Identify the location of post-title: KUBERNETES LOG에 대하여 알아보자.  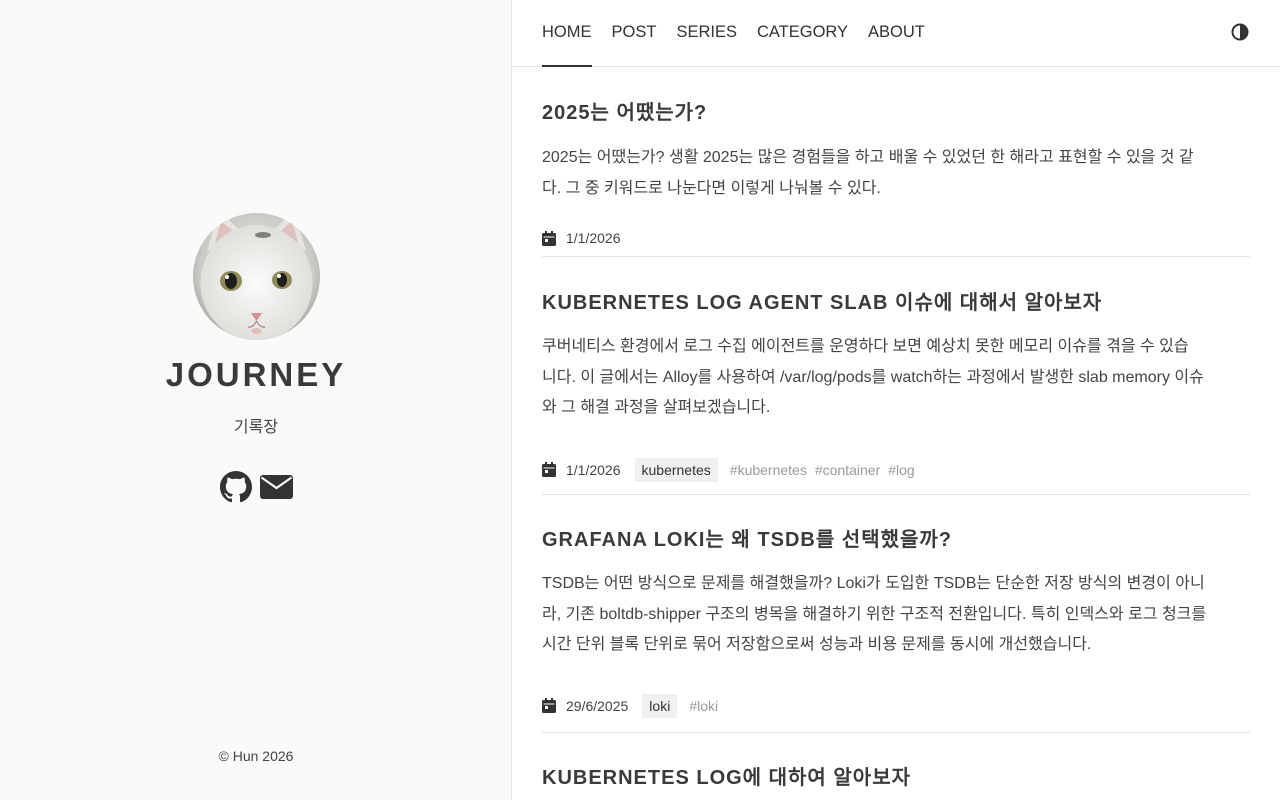
(896, 761).